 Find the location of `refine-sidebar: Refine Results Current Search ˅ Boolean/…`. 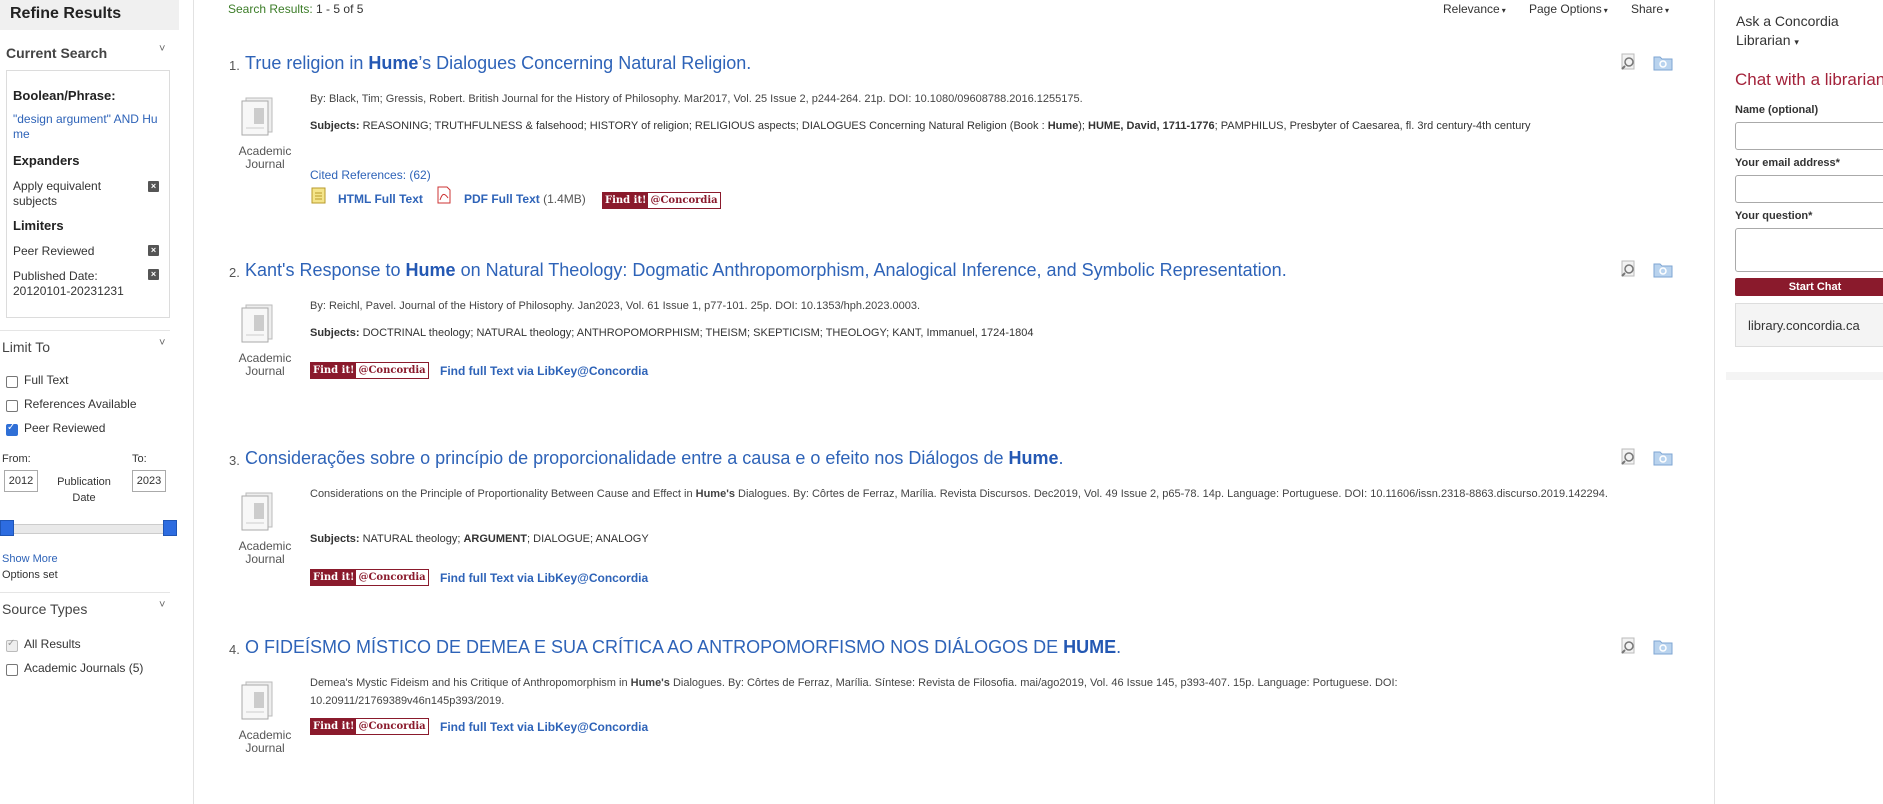

refine-sidebar: Refine Results Current Search ˅ Boolean/… is located at coordinates (97, 402).